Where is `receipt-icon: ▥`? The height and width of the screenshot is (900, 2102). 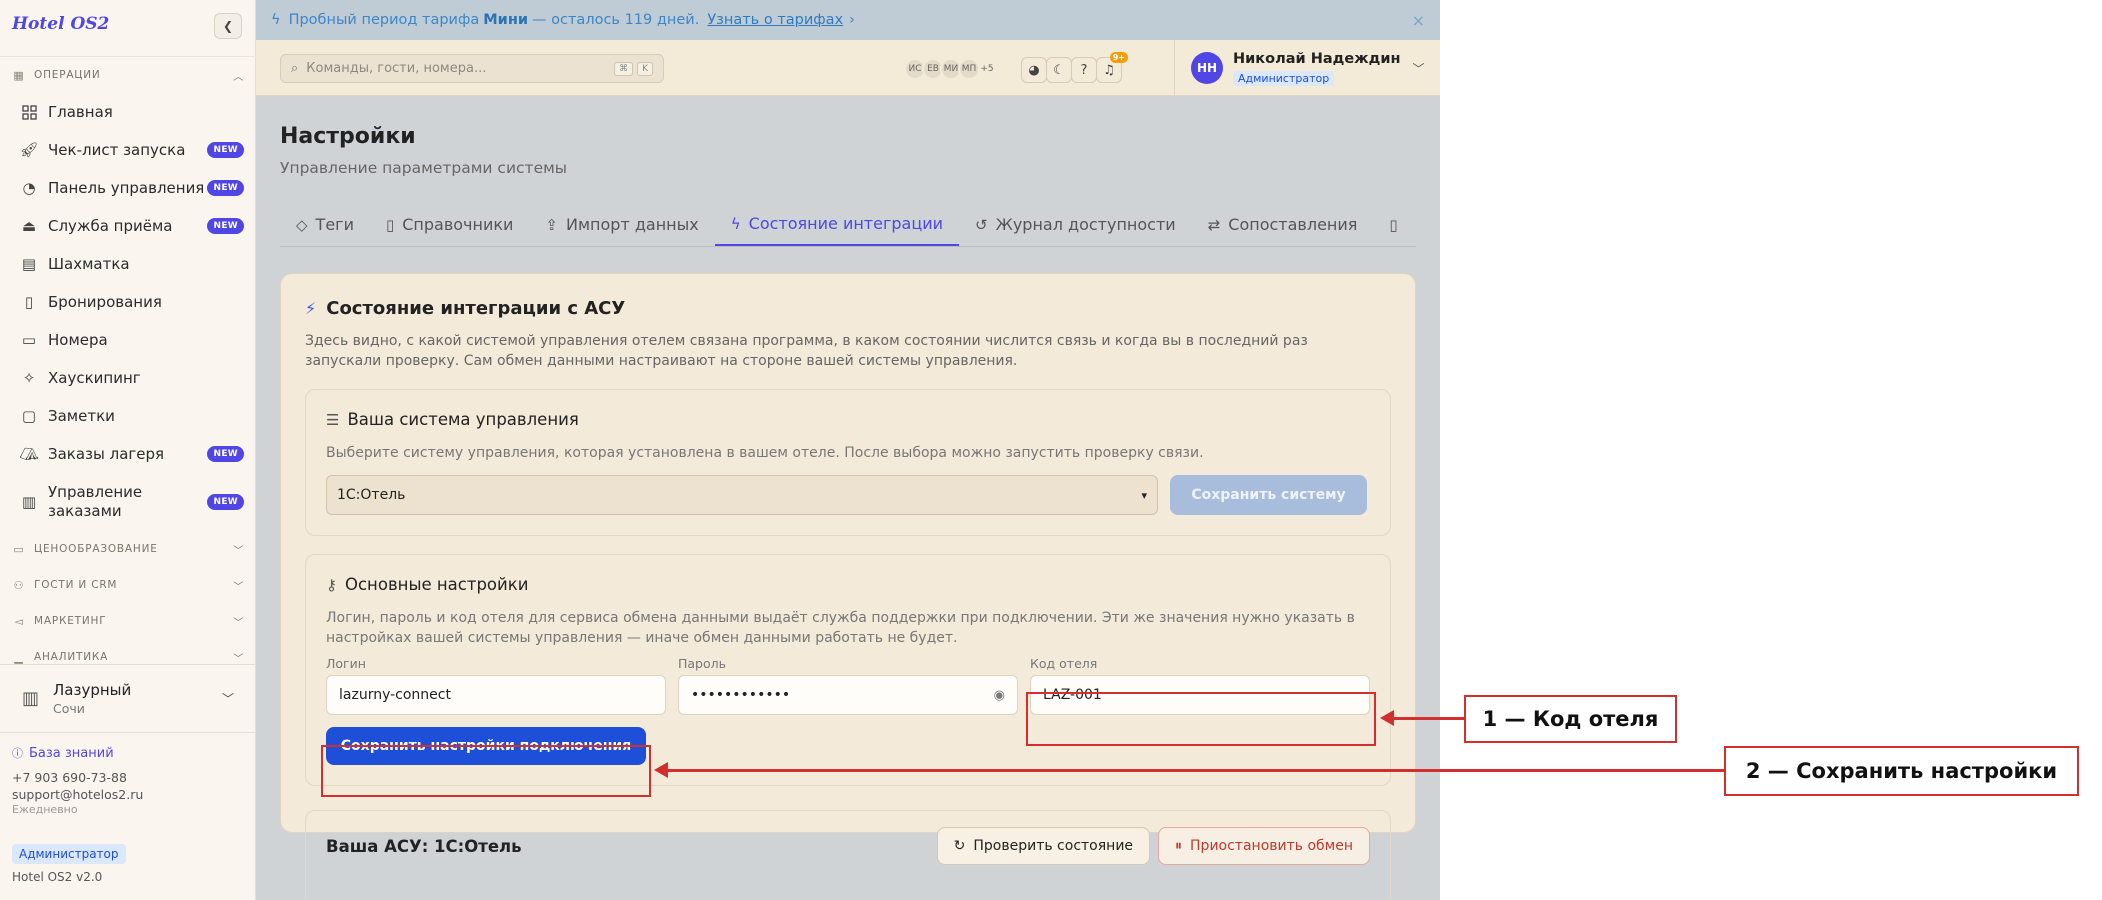 receipt-icon: ▥ is located at coordinates (29, 502).